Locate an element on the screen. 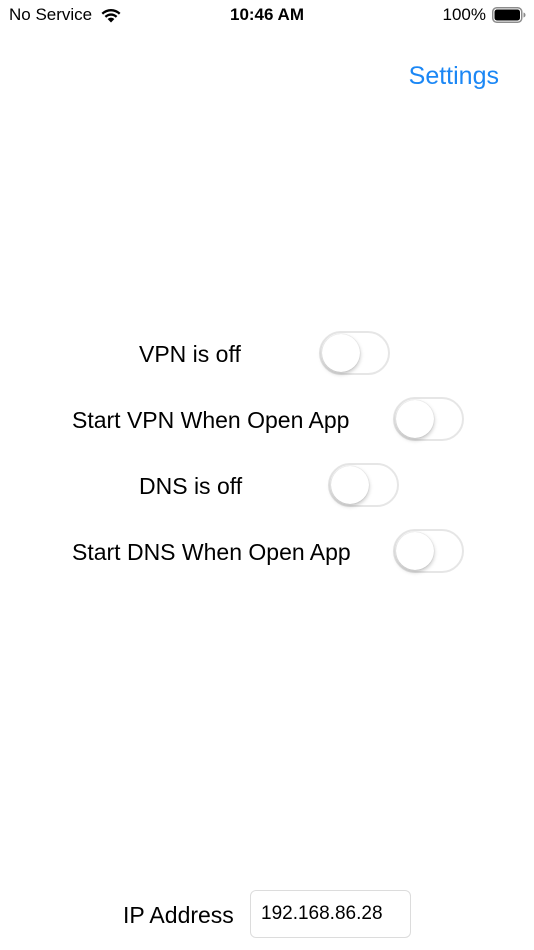 The height and width of the screenshot is (950, 534). dns-toggle-knob is located at coordinates (350, 485).